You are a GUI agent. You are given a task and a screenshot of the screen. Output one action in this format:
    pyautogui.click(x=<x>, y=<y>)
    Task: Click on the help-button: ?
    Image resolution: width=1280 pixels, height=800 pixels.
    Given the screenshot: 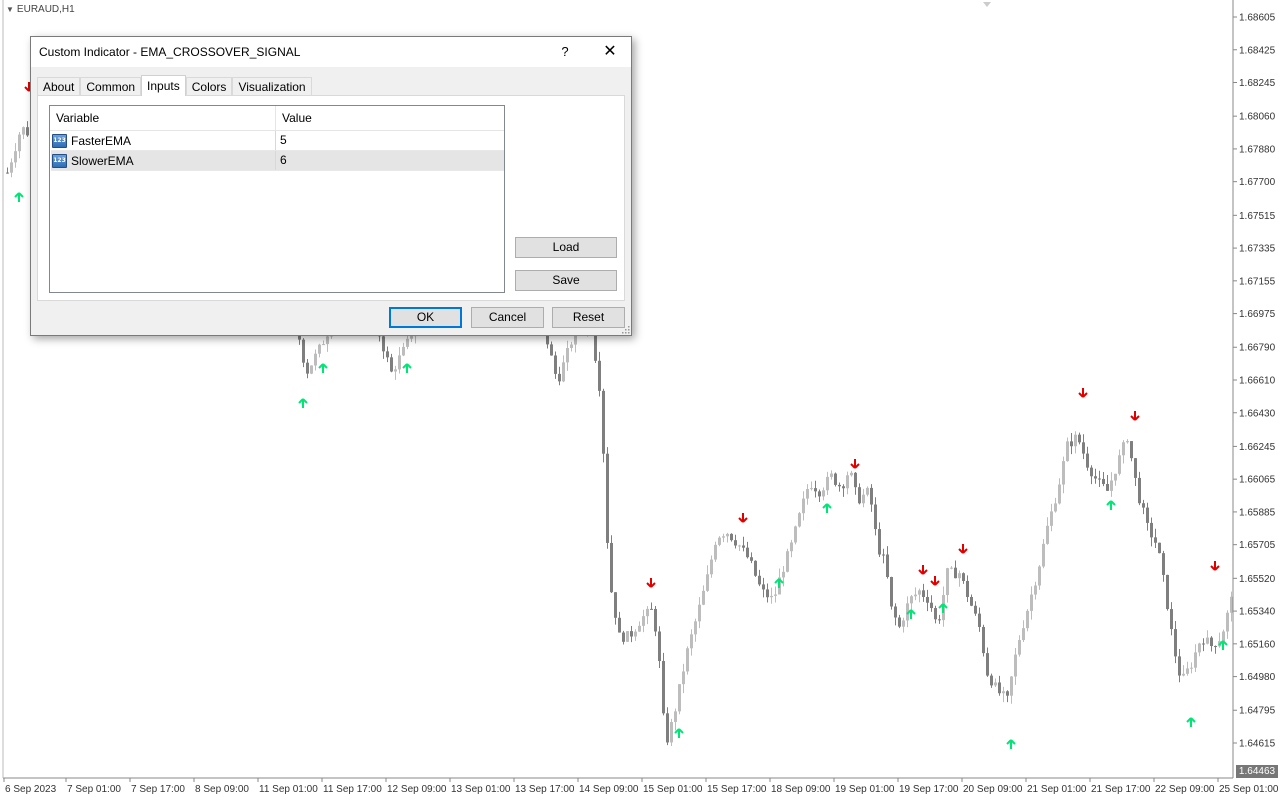 What is the action you would take?
    pyautogui.click(x=565, y=52)
    